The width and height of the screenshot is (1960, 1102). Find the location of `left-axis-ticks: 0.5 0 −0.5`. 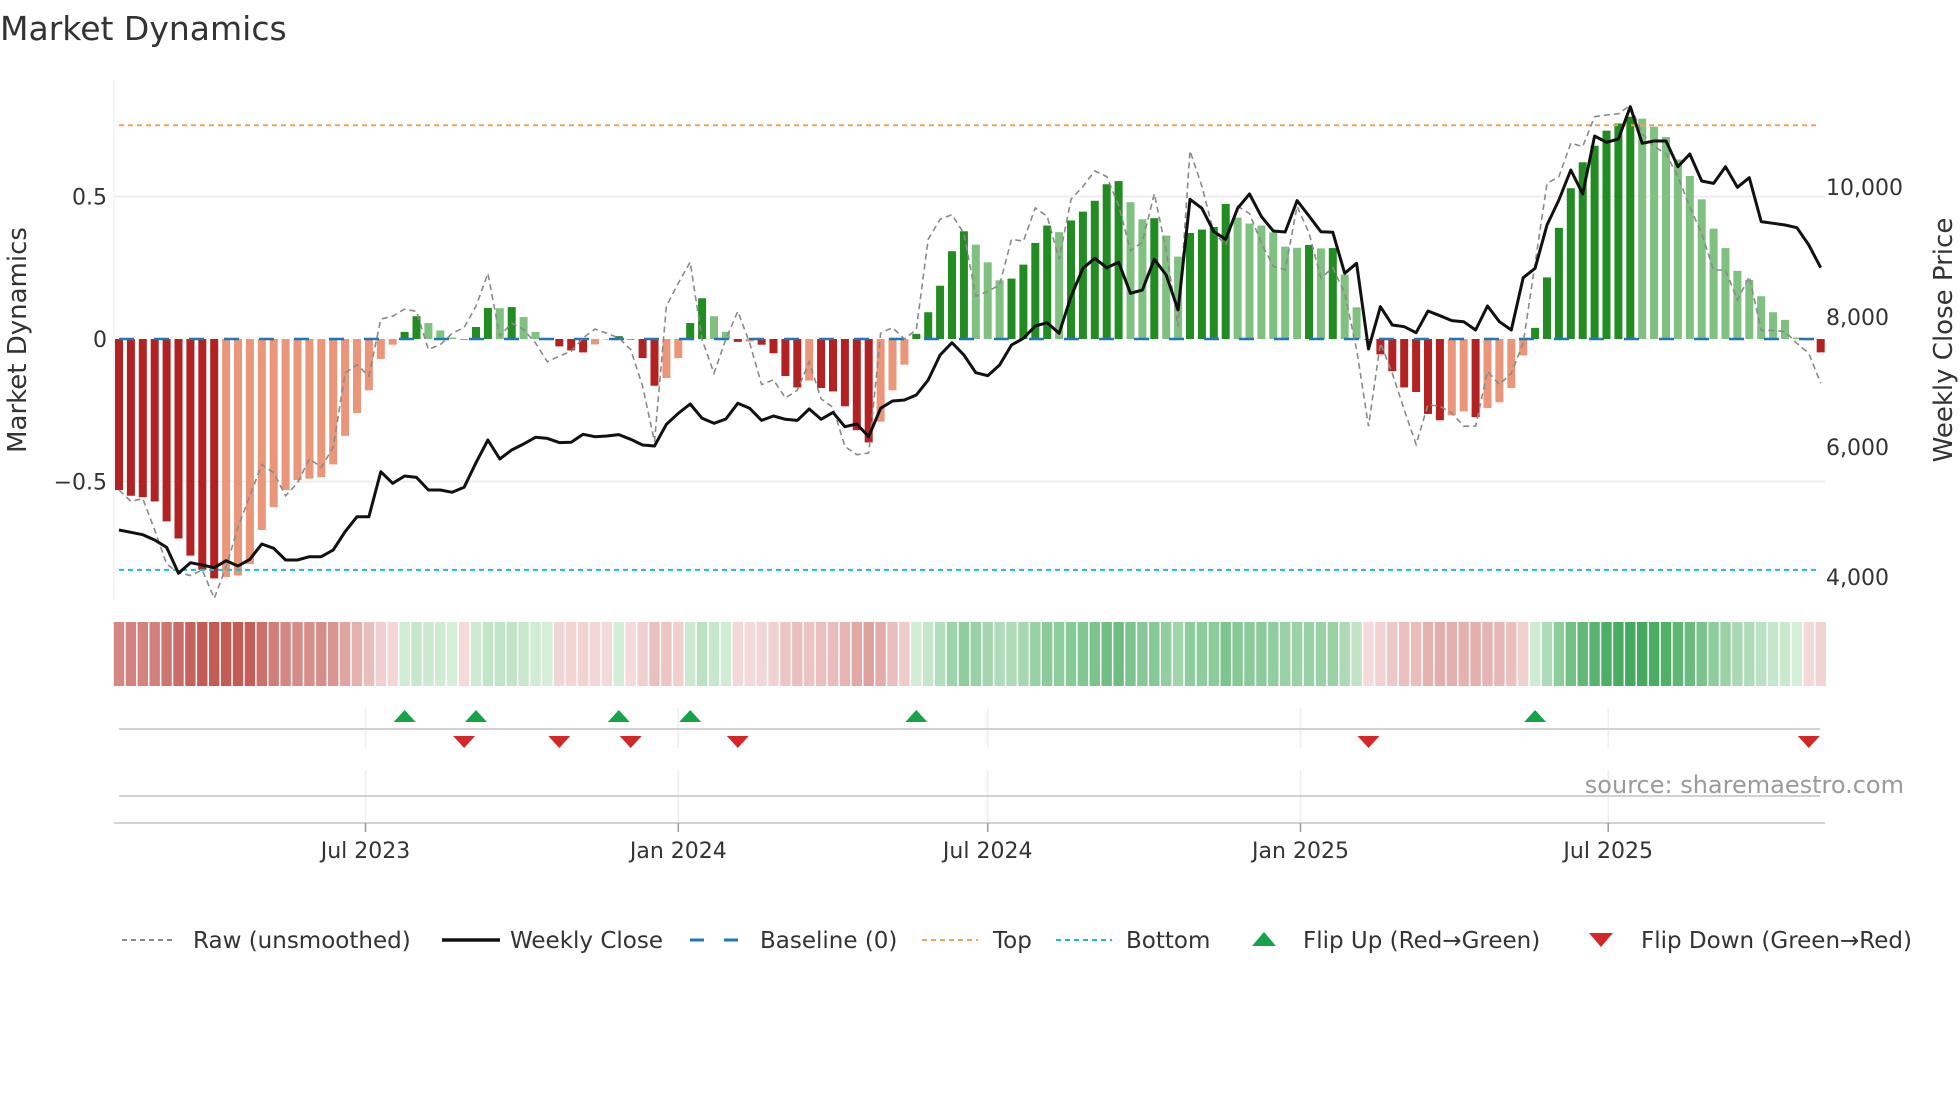

left-axis-ticks: 0.5 0 −0.5 is located at coordinates (80, 341).